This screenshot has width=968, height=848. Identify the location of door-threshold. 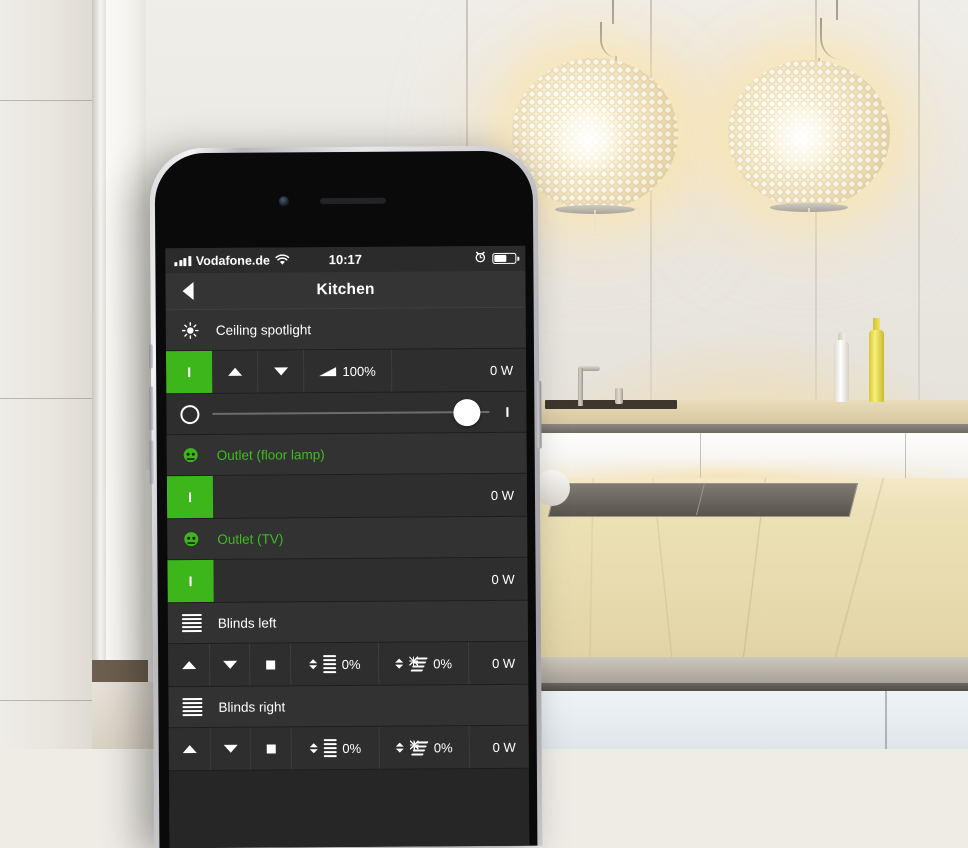
(120, 671).